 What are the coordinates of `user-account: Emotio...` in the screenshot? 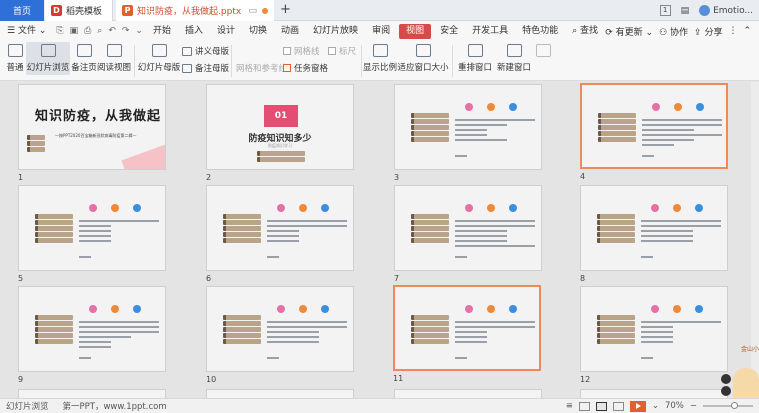 It's located at (726, 10).